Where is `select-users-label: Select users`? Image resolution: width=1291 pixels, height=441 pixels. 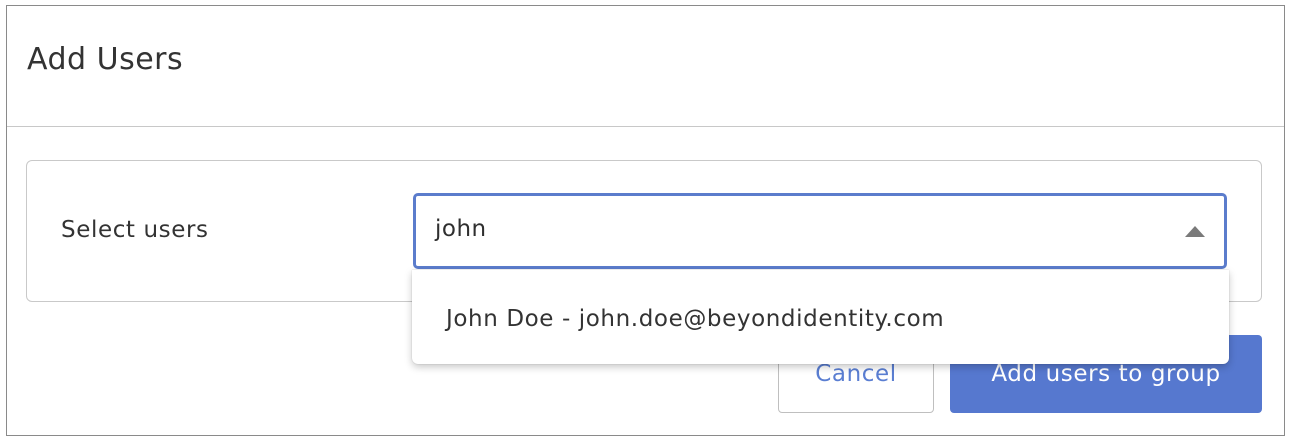
select-users-label: Select users is located at coordinates (135, 230).